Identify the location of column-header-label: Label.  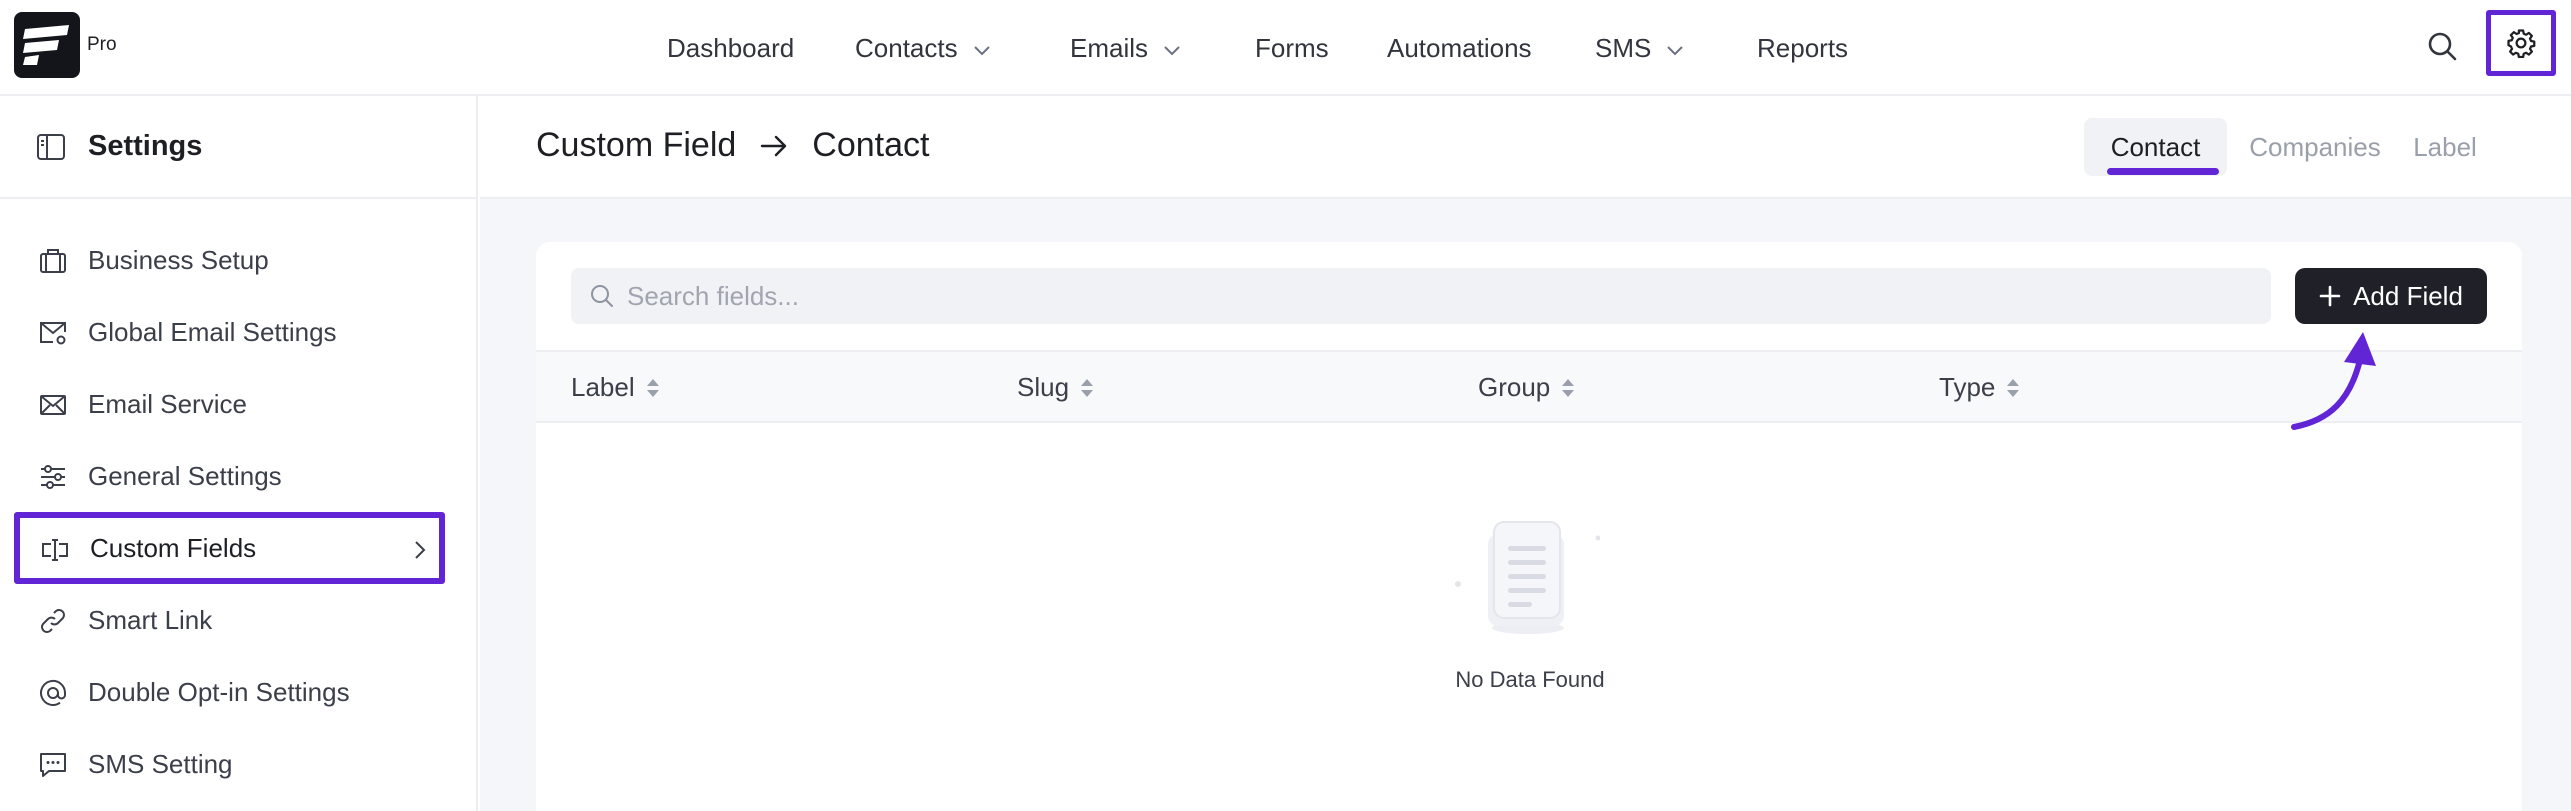
(616, 387).